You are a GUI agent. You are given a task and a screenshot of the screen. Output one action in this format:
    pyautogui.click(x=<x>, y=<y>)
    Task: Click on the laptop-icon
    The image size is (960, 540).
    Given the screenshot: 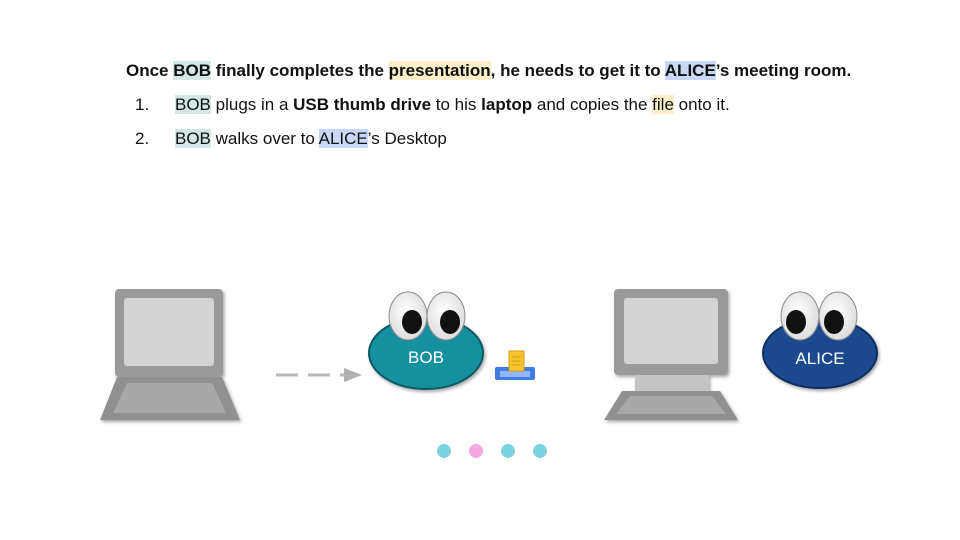 What is the action you would take?
    pyautogui.click(x=170, y=354)
    